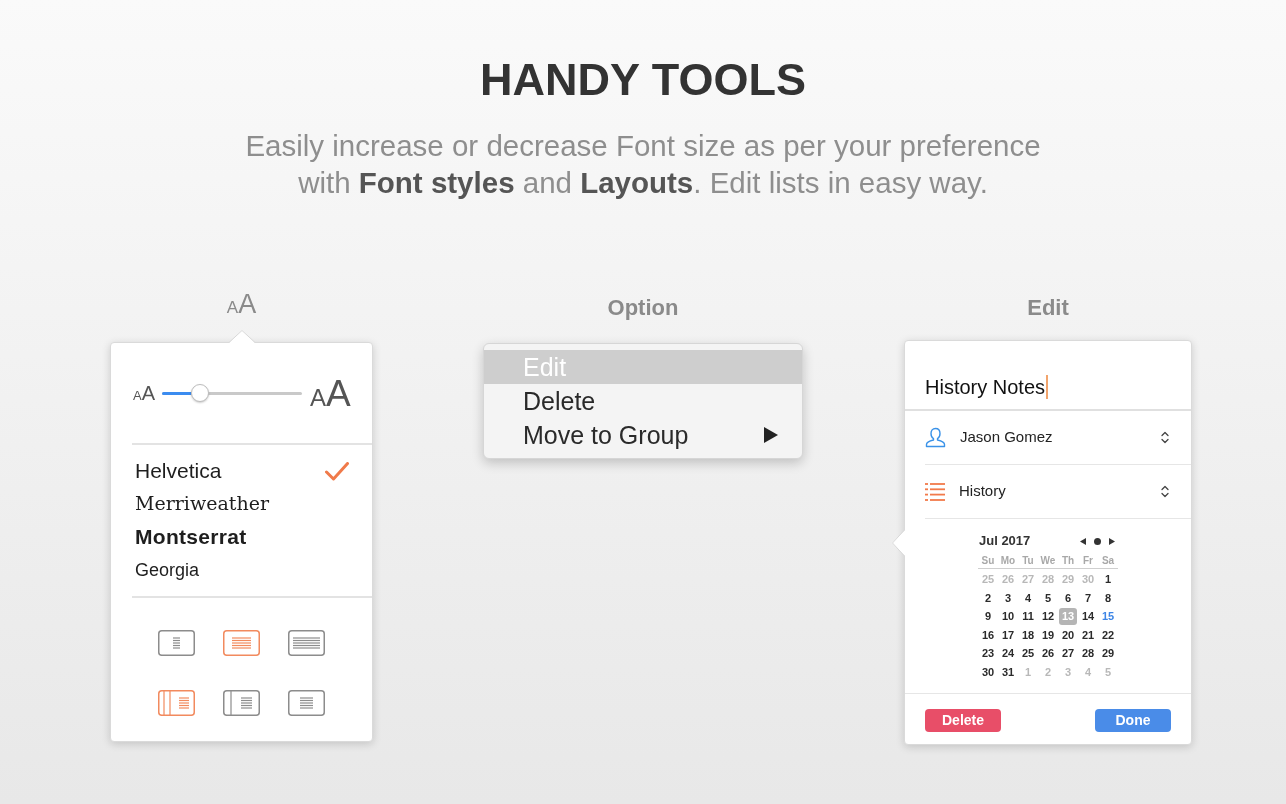 The width and height of the screenshot is (1286, 804). What do you see at coordinates (643, 183) in the screenshot?
I see `subtitle-line: with Font styles and Layouts. Edit lists in easy way.` at bounding box center [643, 183].